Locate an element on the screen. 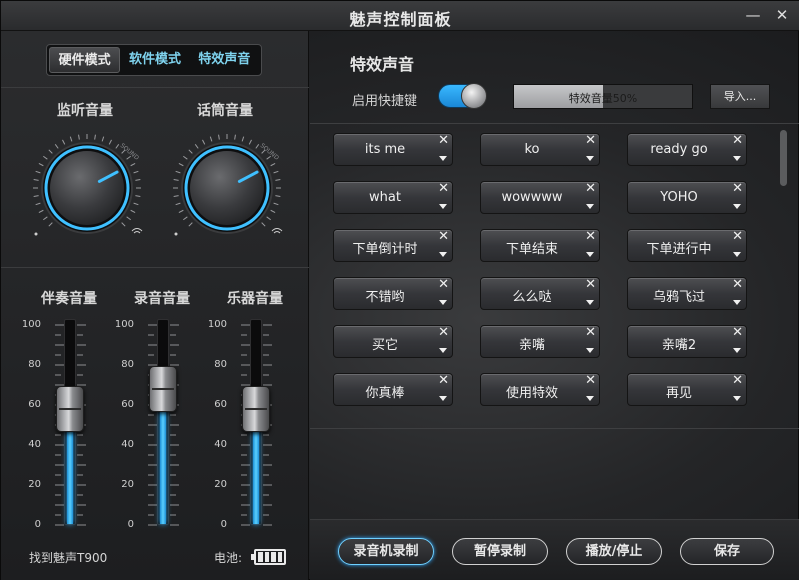  effect-button: 再见 ✕ is located at coordinates (687, 389).